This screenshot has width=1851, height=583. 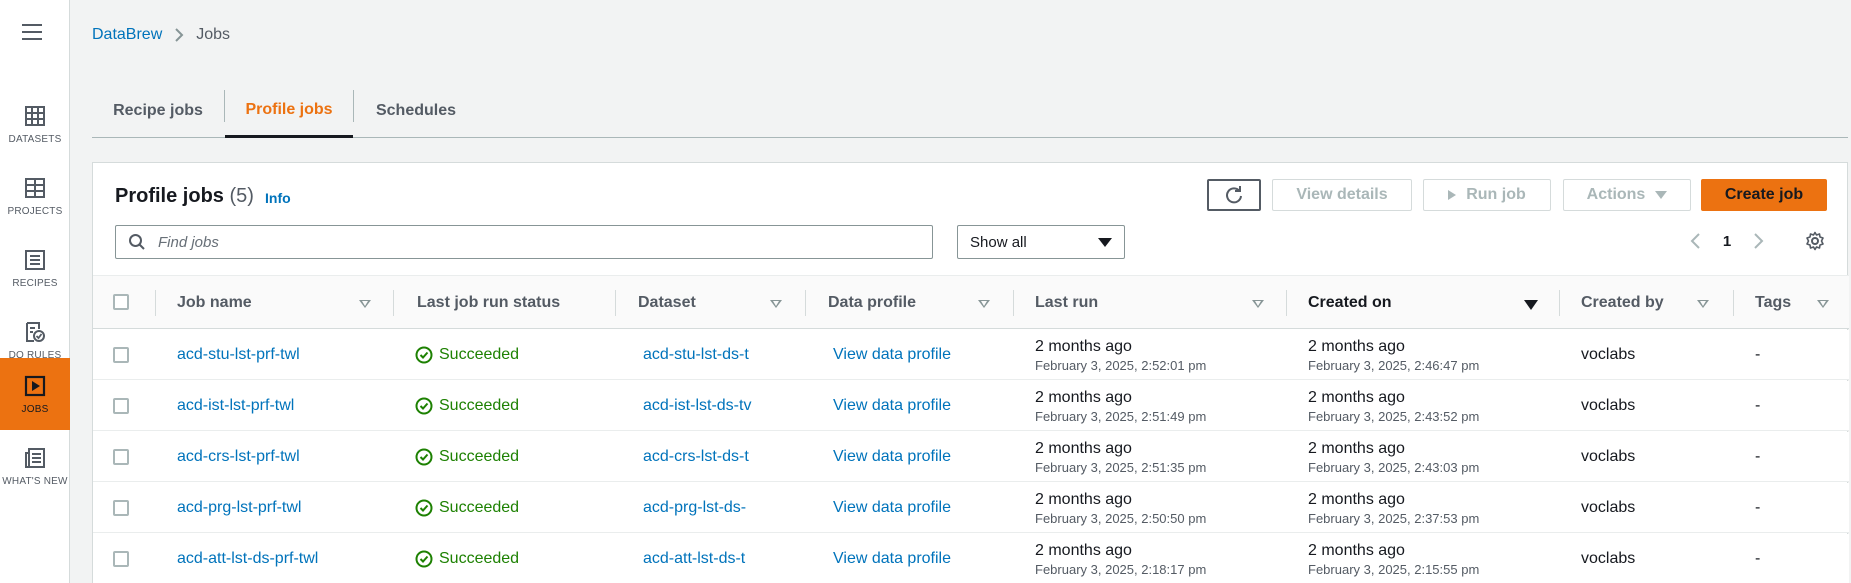 I want to click on tab-schedules: Schedules, so click(x=416, y=111).